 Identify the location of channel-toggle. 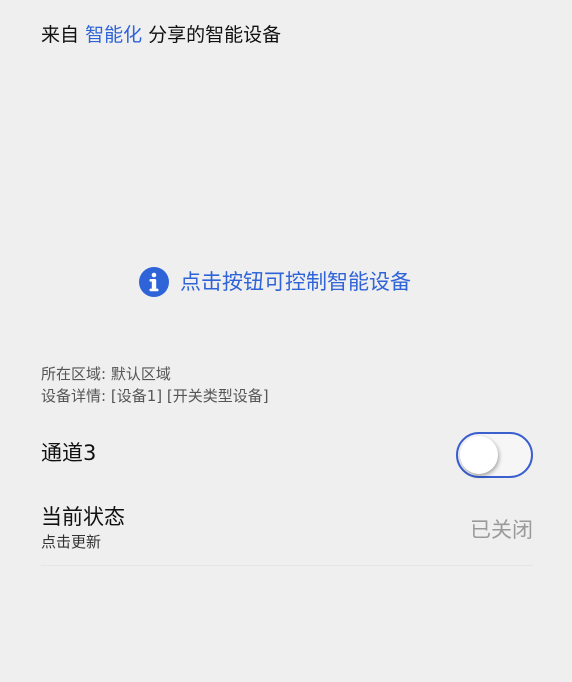
(494, 455).